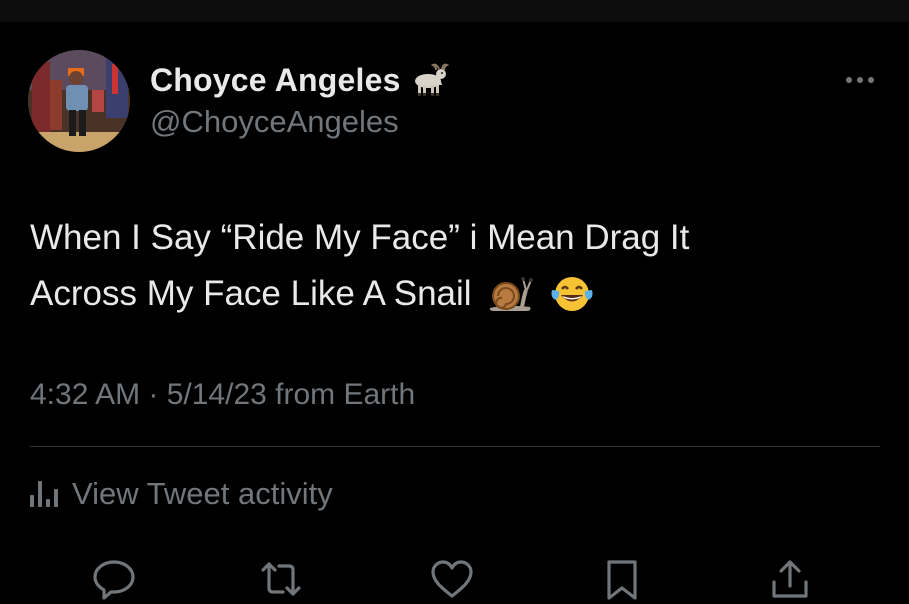 This screenshot has height=604, width=909. What do you see at coordinates (114, 580) in the screenshot?
I see `reply-icon` at bounding box center [114, 580].